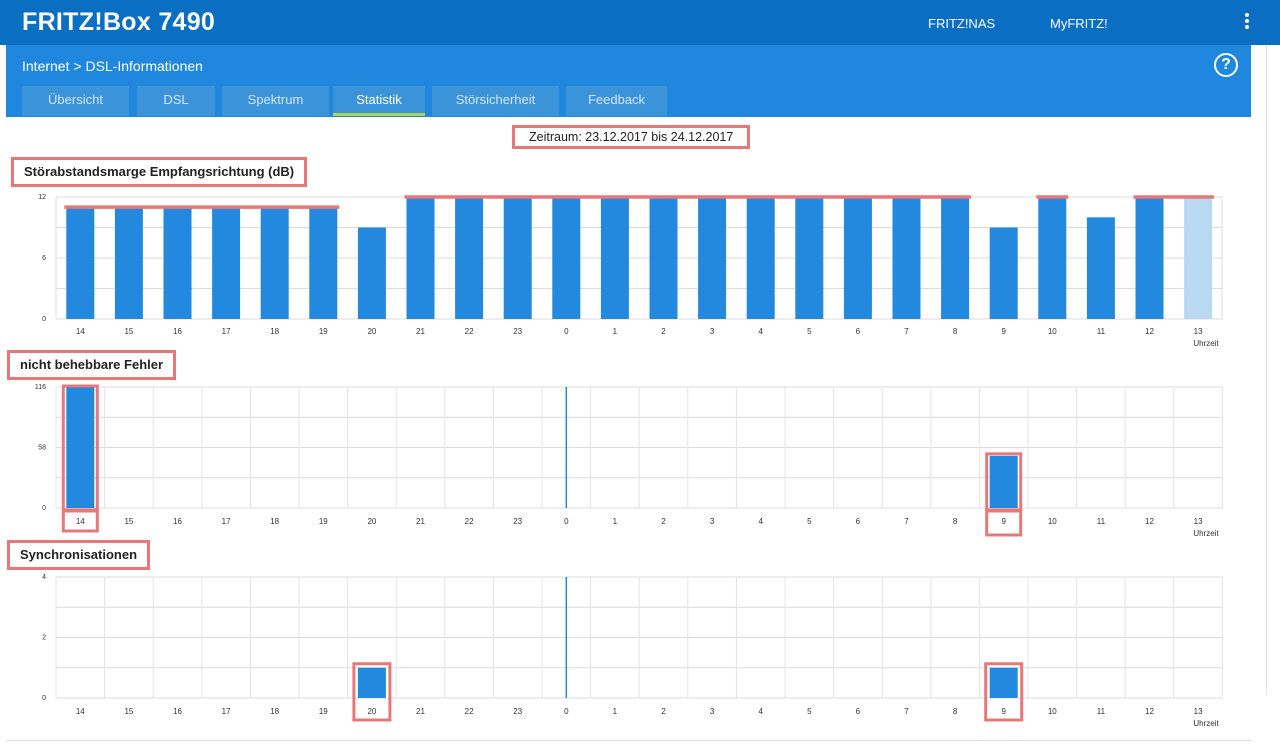  I want to click on x-tick-label: 15, so click(128, 521).